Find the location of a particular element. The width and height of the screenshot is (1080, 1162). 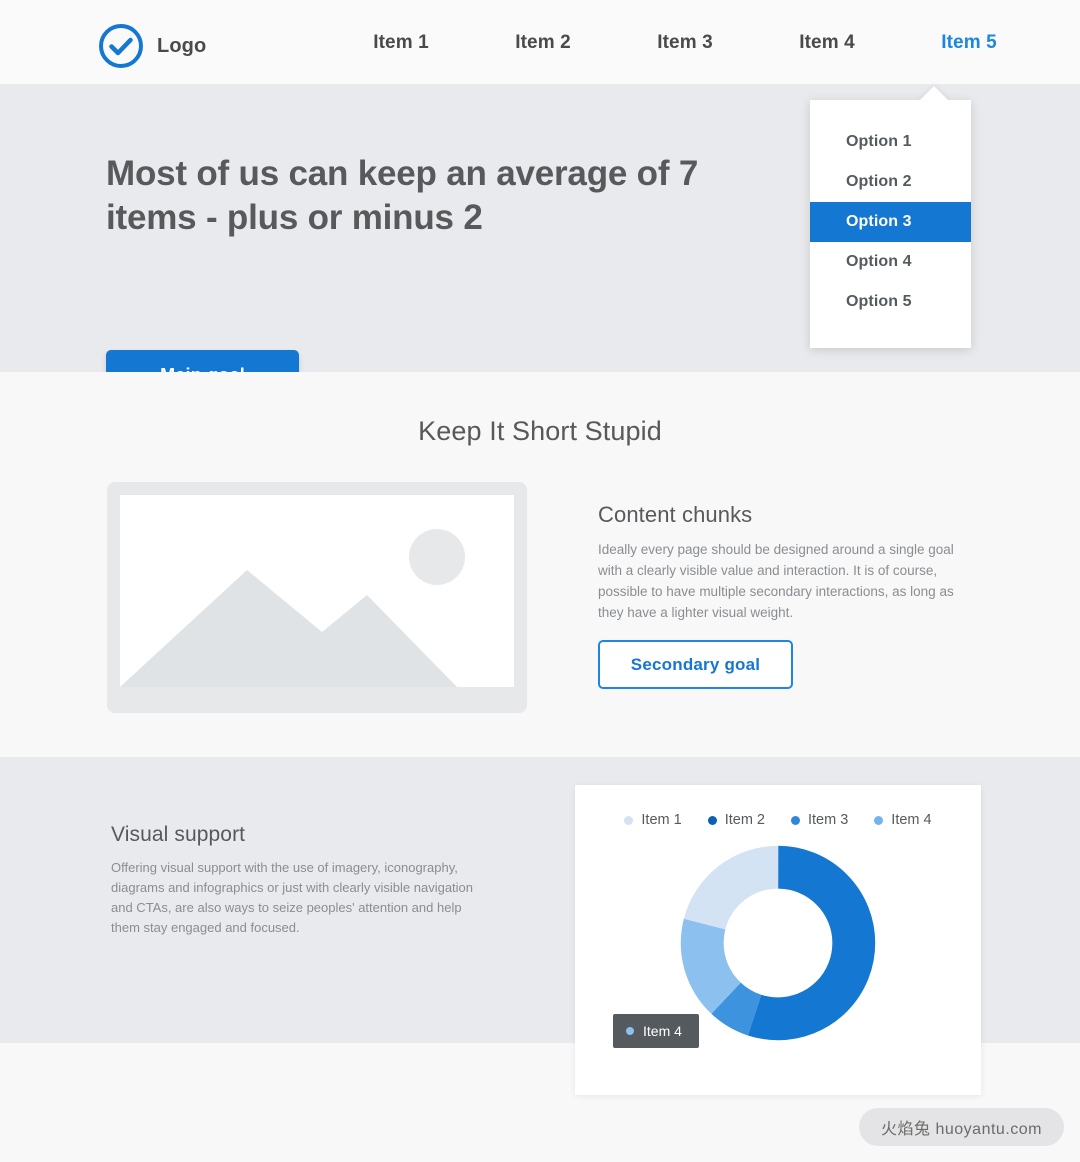

image-placeholder-icon is located at coordinates (317, 597).